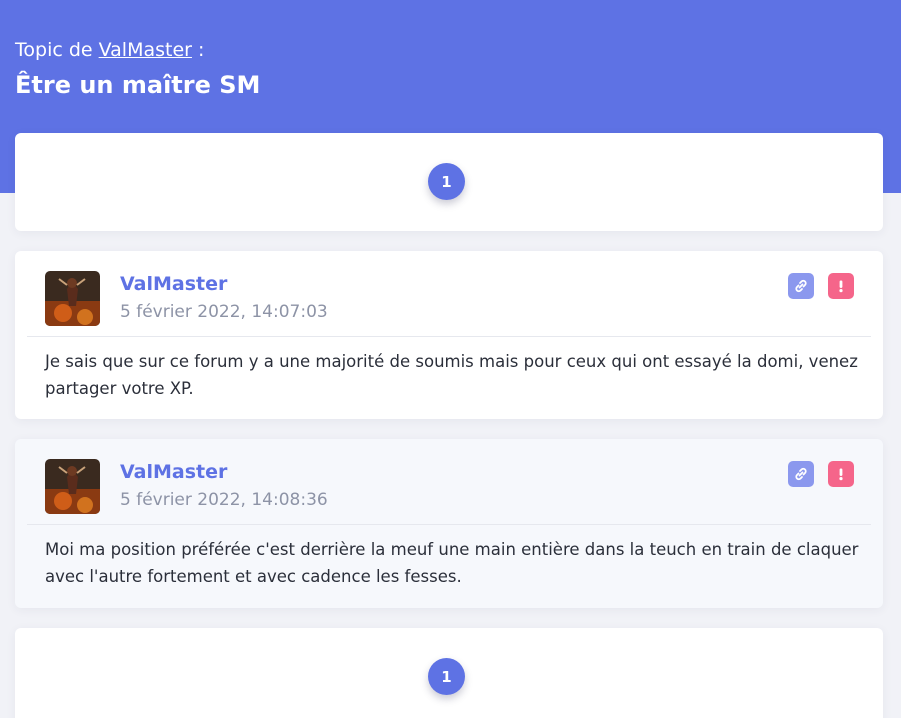 The height and width of the screenshot is (718, 901). I want to click on topic-author-link: ValMaster, so click(145, 50).